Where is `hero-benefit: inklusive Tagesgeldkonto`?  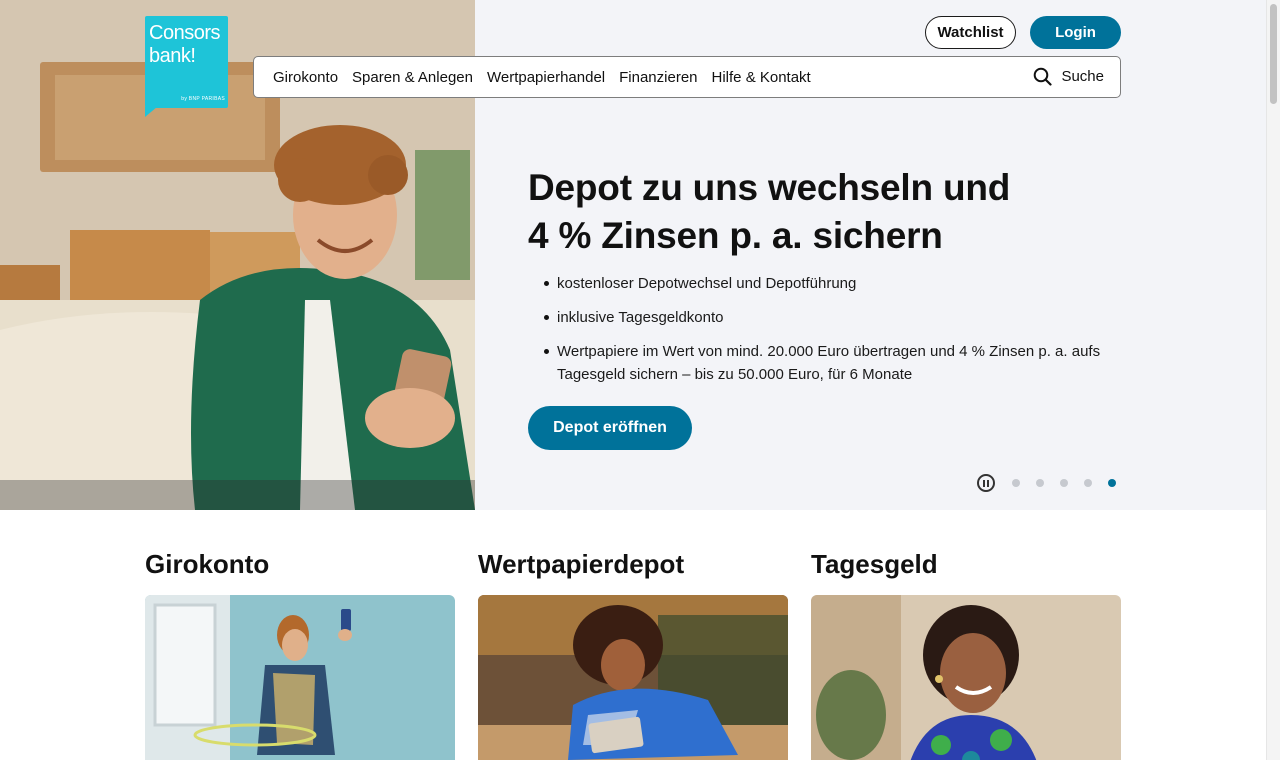 hero-benefit: inklusive Tagesgeldkonto is located at coordinates (826, 317).